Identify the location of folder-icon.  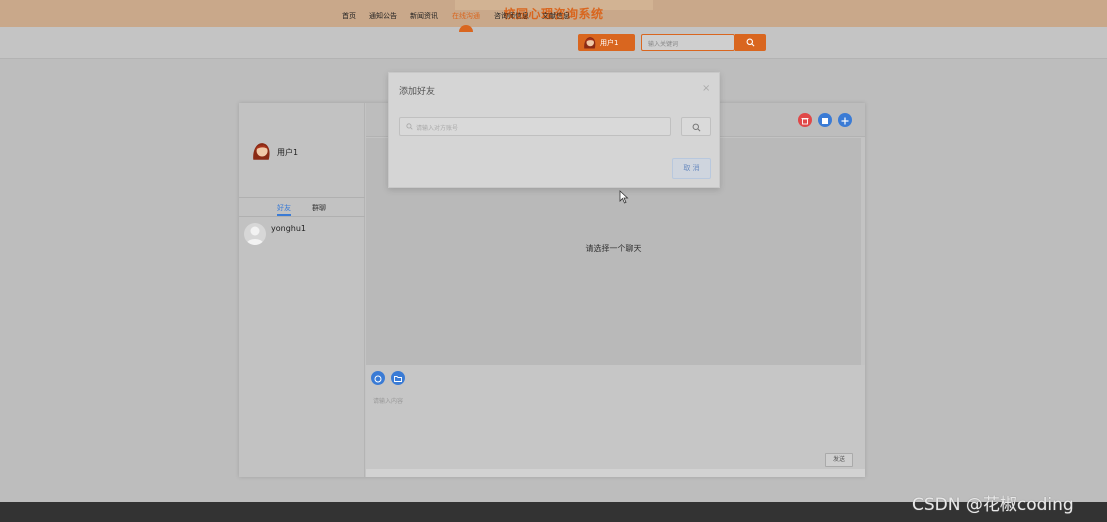
(398, 379).